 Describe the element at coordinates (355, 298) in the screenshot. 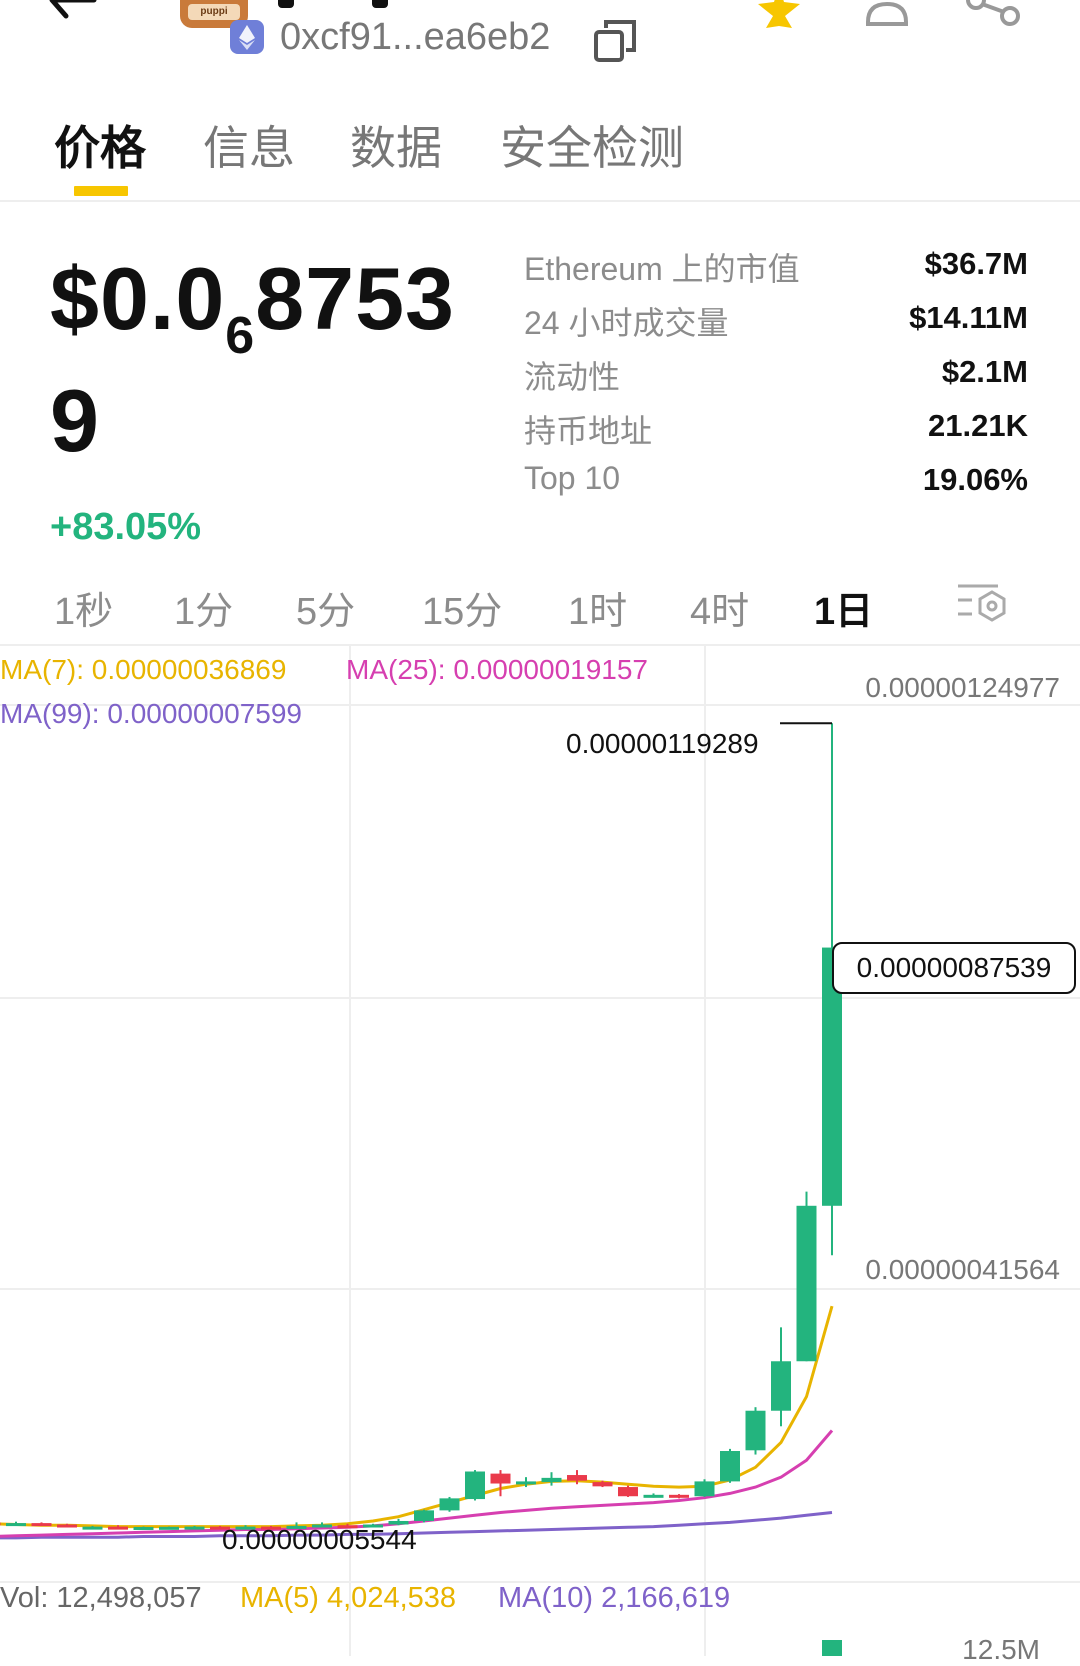

I see `price-digits: 8753` at that location.